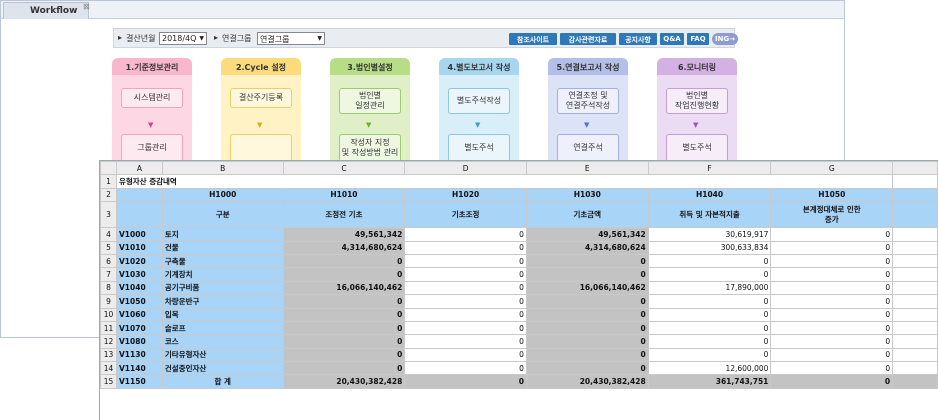 This screenshot has width=938, height=420. Describe the element at coordinates (479, 101) in the screenshot. I see `stage-step-button: 별도주석작성` at that location.